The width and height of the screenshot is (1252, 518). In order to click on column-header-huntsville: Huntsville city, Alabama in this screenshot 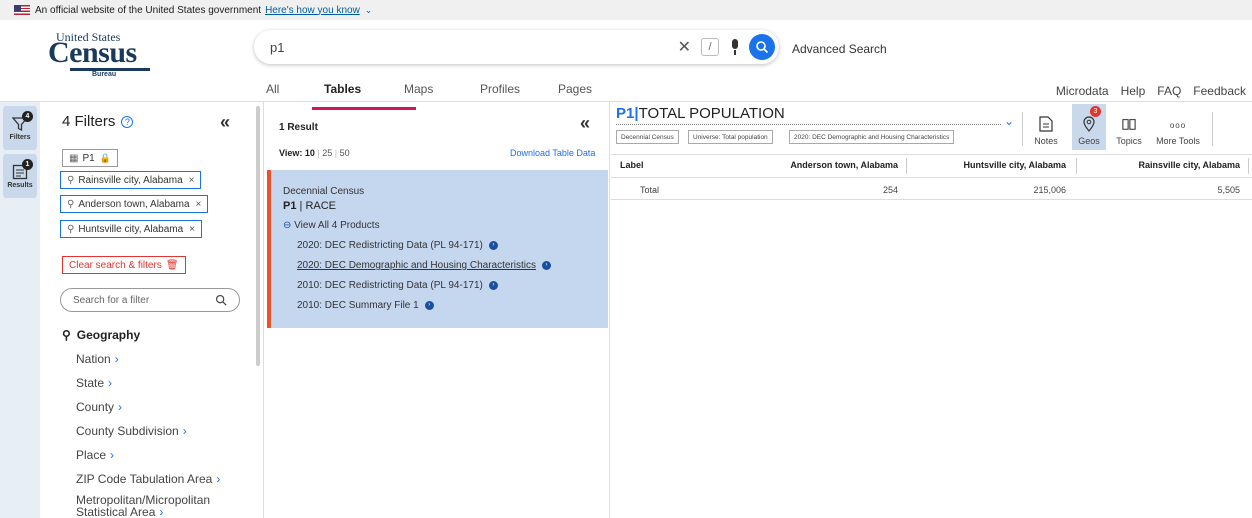, I will do `click(1003, 165)`.